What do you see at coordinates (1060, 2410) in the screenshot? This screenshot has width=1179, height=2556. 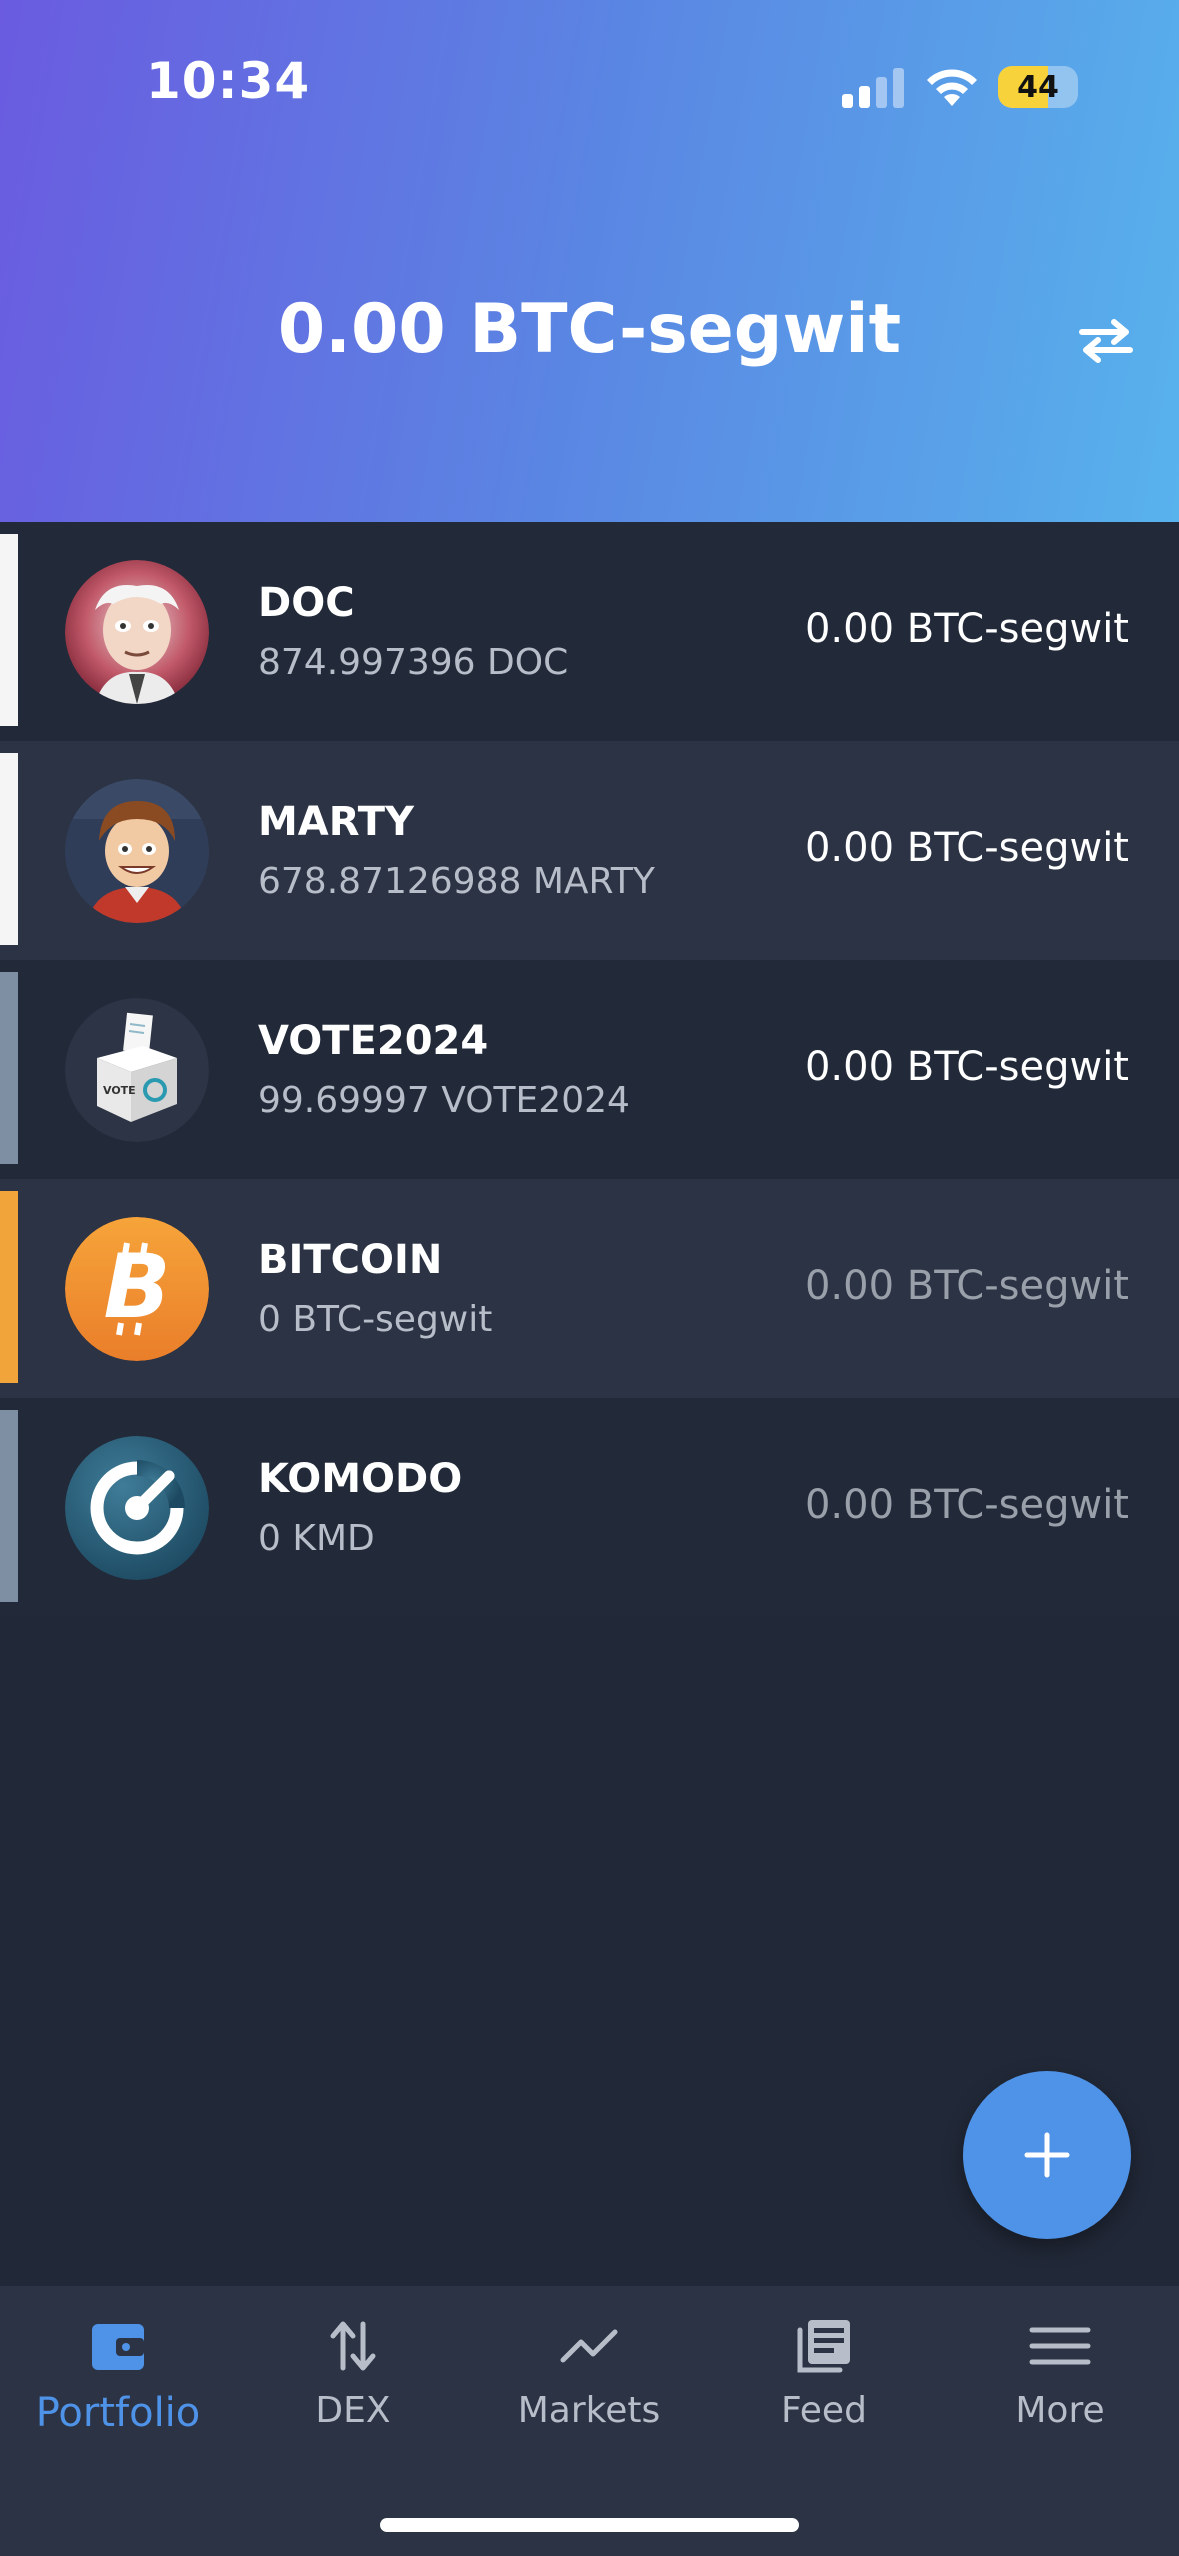 I see `tab-label: More` at bounding box center [1060, 2410].